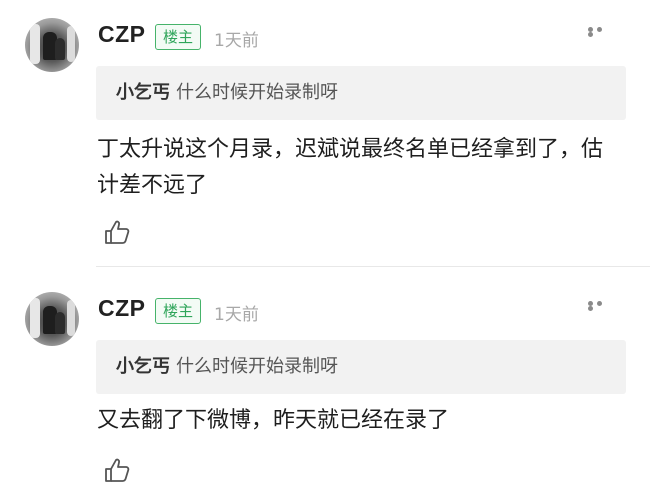  I want to click on comment-body: 又去翻了下微博，昨天就已经在录了, so click(273, 420).